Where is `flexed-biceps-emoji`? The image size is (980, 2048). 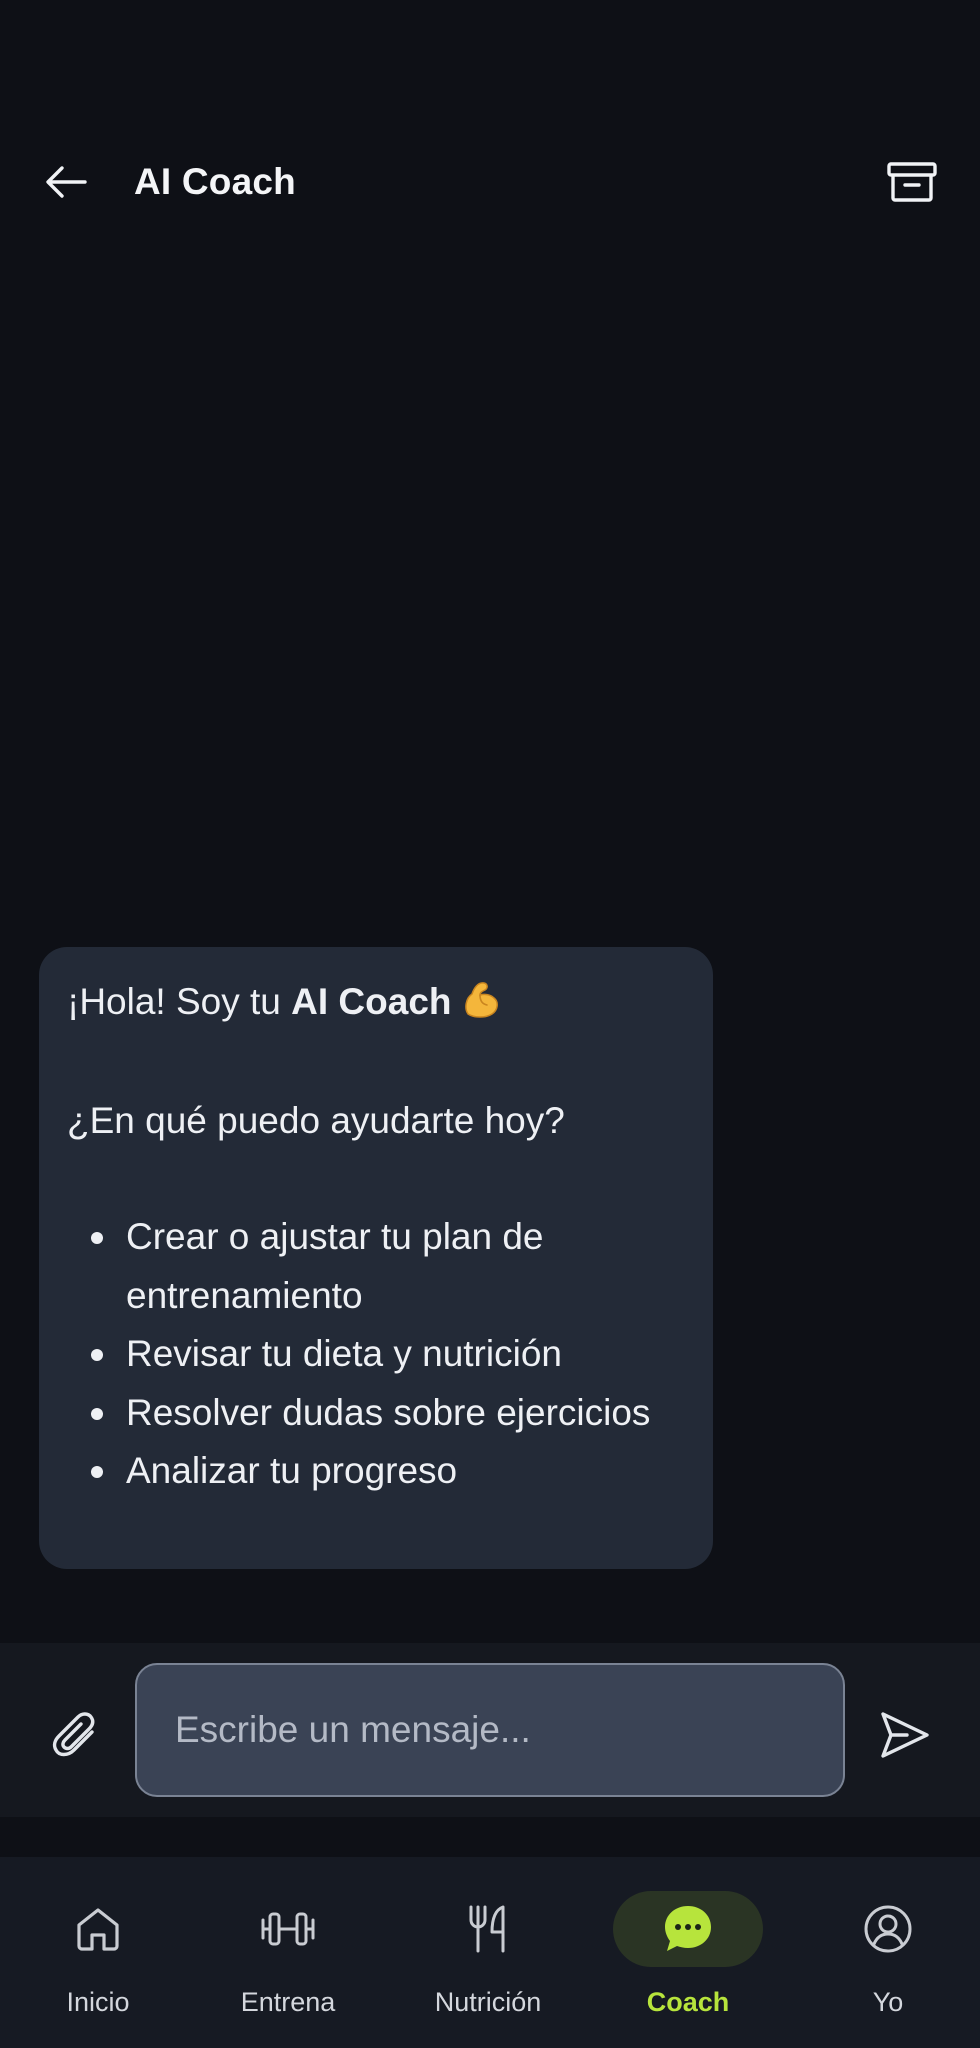 flexed-biceps-emoji is located at coordinates (481, 1000).